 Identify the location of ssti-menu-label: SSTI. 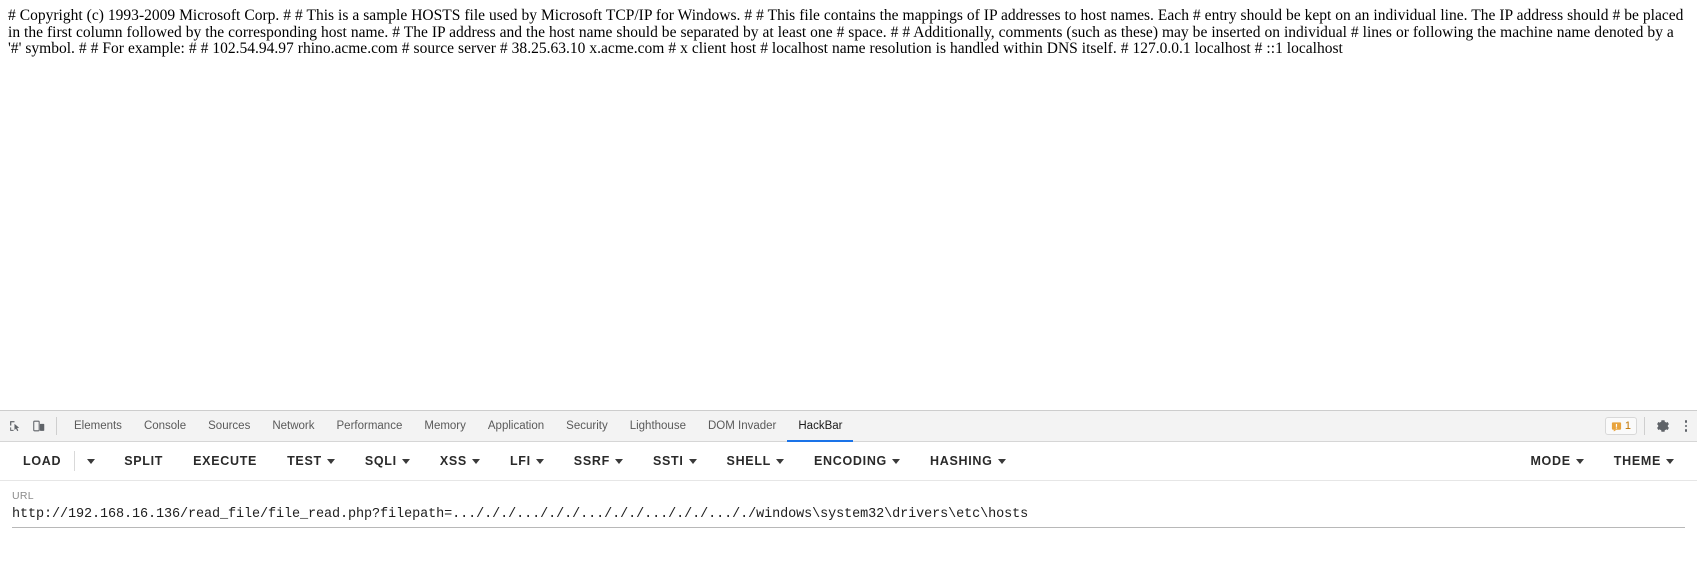
(668, 461).